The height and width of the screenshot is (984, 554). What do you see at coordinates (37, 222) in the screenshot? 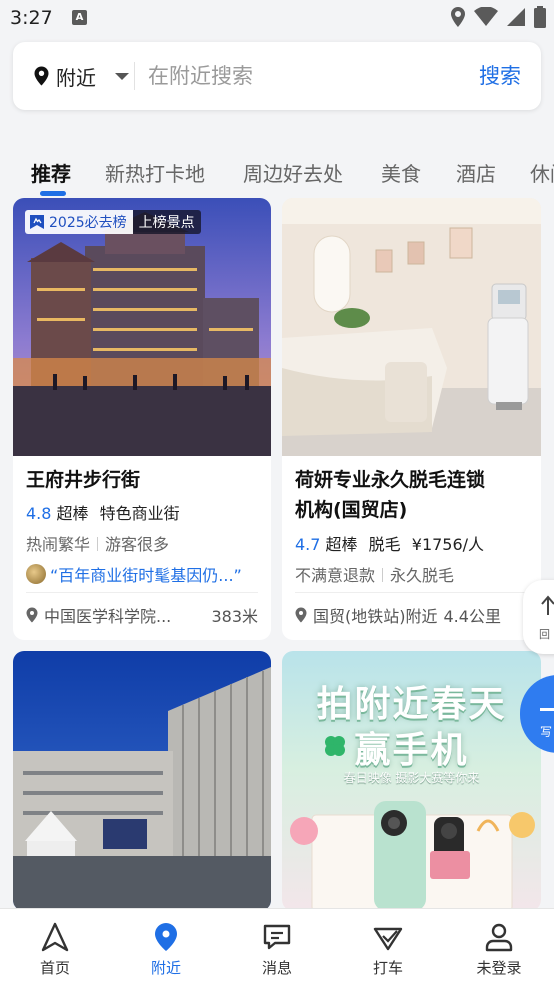
I see `ranking-flag-icon` at bounding box center [37, 222].